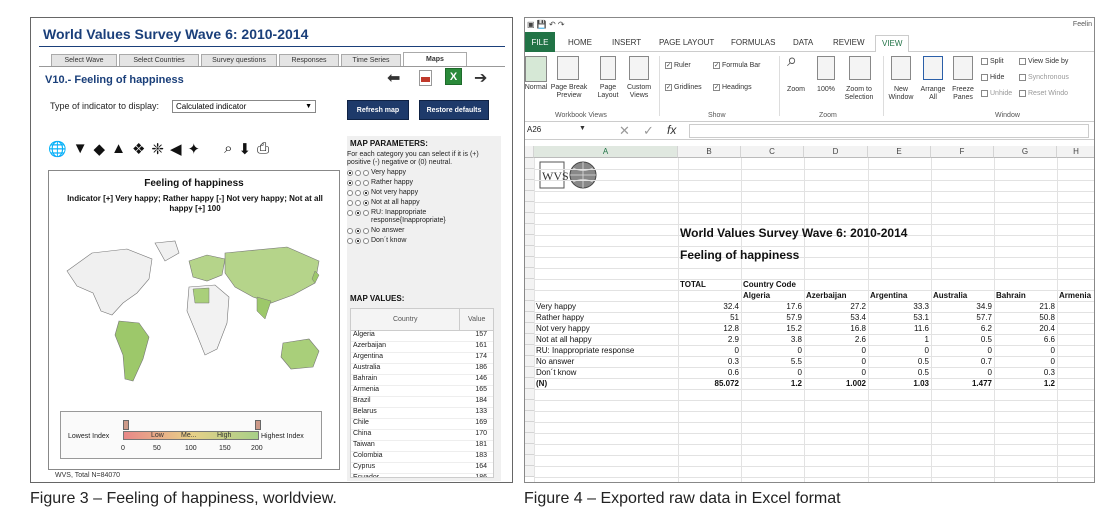 The height and width of the screenshot is (531, 1120). Describe the element at coordinates (836, 152) in the screenshot. I see `column-header: D` at that location.